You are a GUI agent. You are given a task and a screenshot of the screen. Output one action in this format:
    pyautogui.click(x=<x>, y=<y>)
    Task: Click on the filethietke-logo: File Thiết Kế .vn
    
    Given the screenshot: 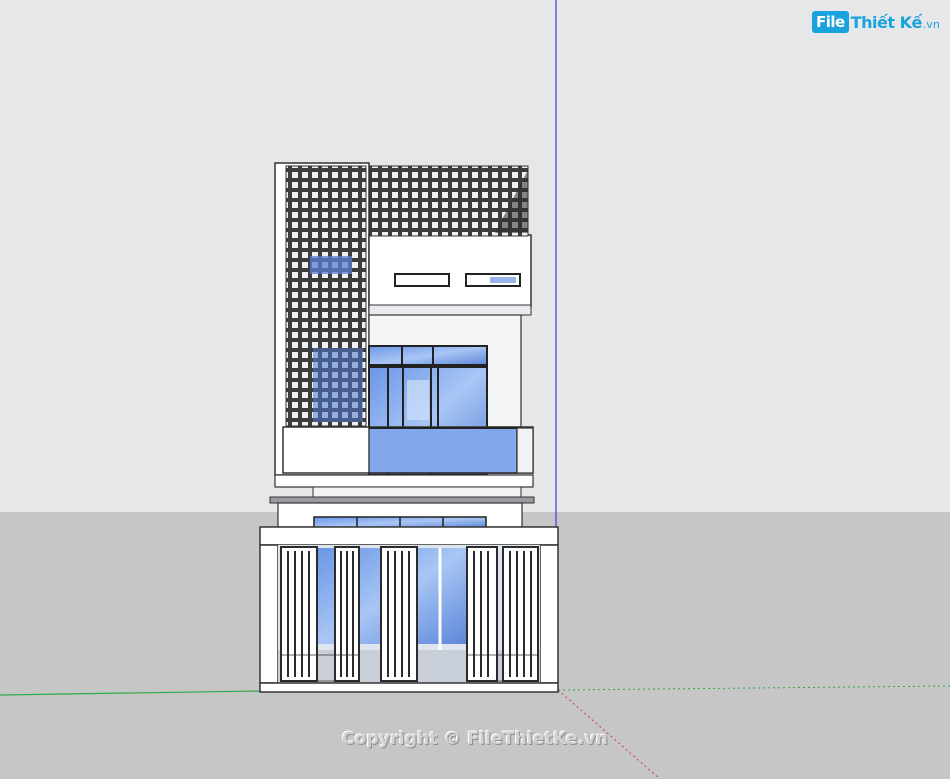 What is the action you would take?
    pyautogui.click(x=876, y=22)
    